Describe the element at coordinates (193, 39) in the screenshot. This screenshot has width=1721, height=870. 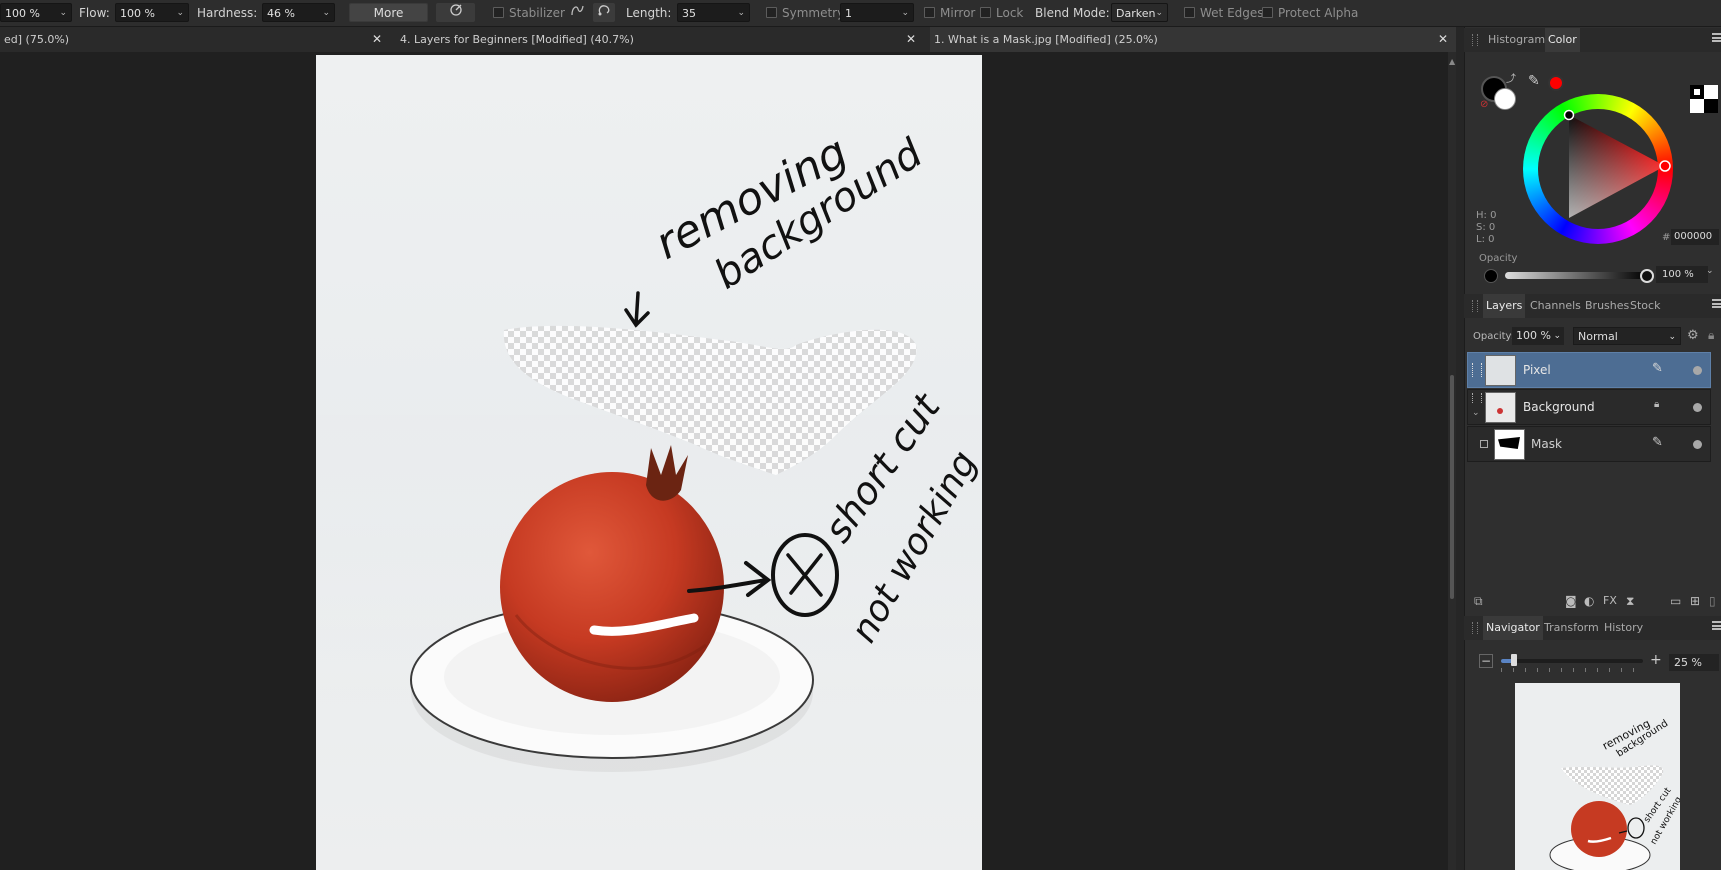
I see `tab-document-1: ed] (75.0%) ✕` at that location.